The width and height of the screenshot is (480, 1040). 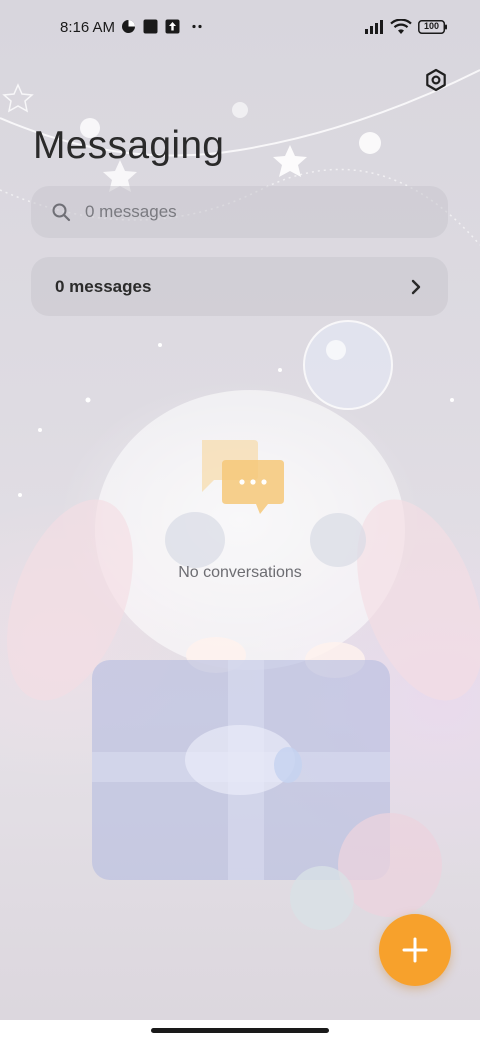 What do you see at coordinates (239, 286) in the screenshot?
I see `message-summary-card: 0 messages` at bounding box center [239, 286].